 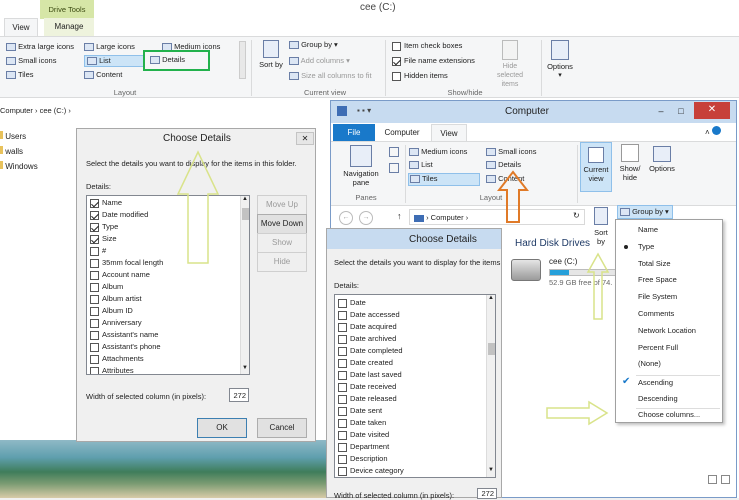 What do you see at coordinates (427, 46) in the screenshot?
I see `item-check-boxes-toggle: Item check boxes` at bounding box center [427, 46].